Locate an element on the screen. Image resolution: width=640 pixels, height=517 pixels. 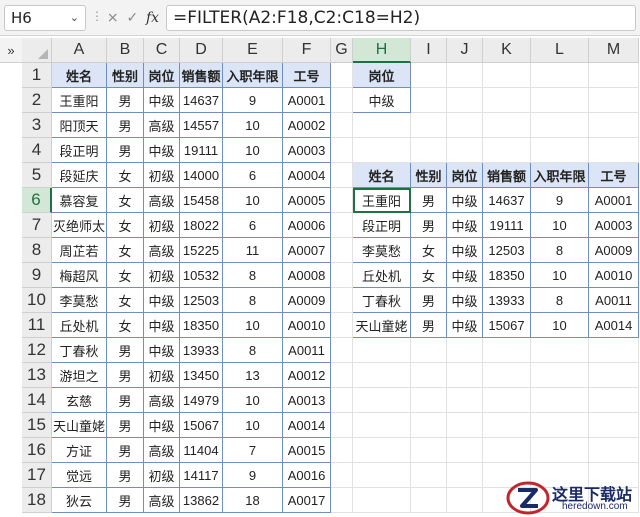
source-header-cell: 入职年限 is located at coordinates (253, 75).